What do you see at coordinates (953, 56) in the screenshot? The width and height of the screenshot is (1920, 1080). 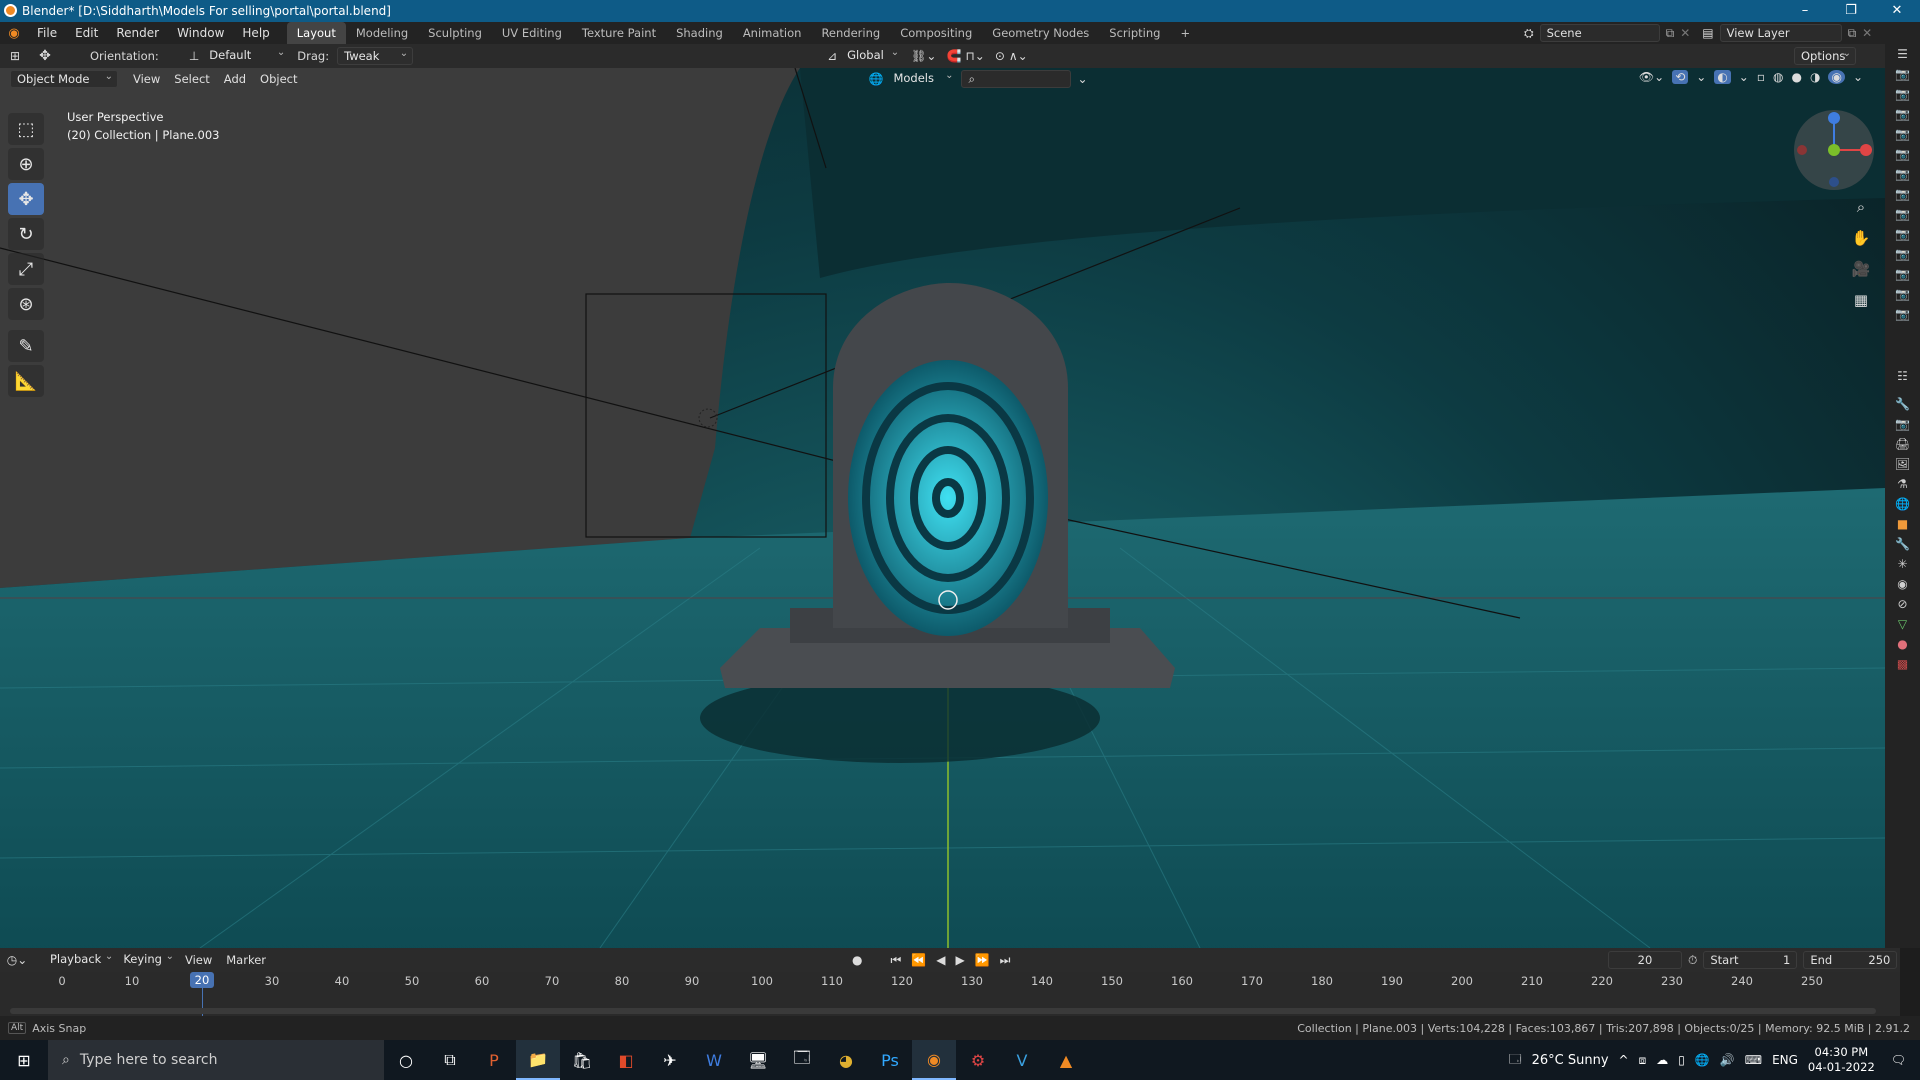 I see `snap-icon: 🧲` at bounding box center [953, 56].